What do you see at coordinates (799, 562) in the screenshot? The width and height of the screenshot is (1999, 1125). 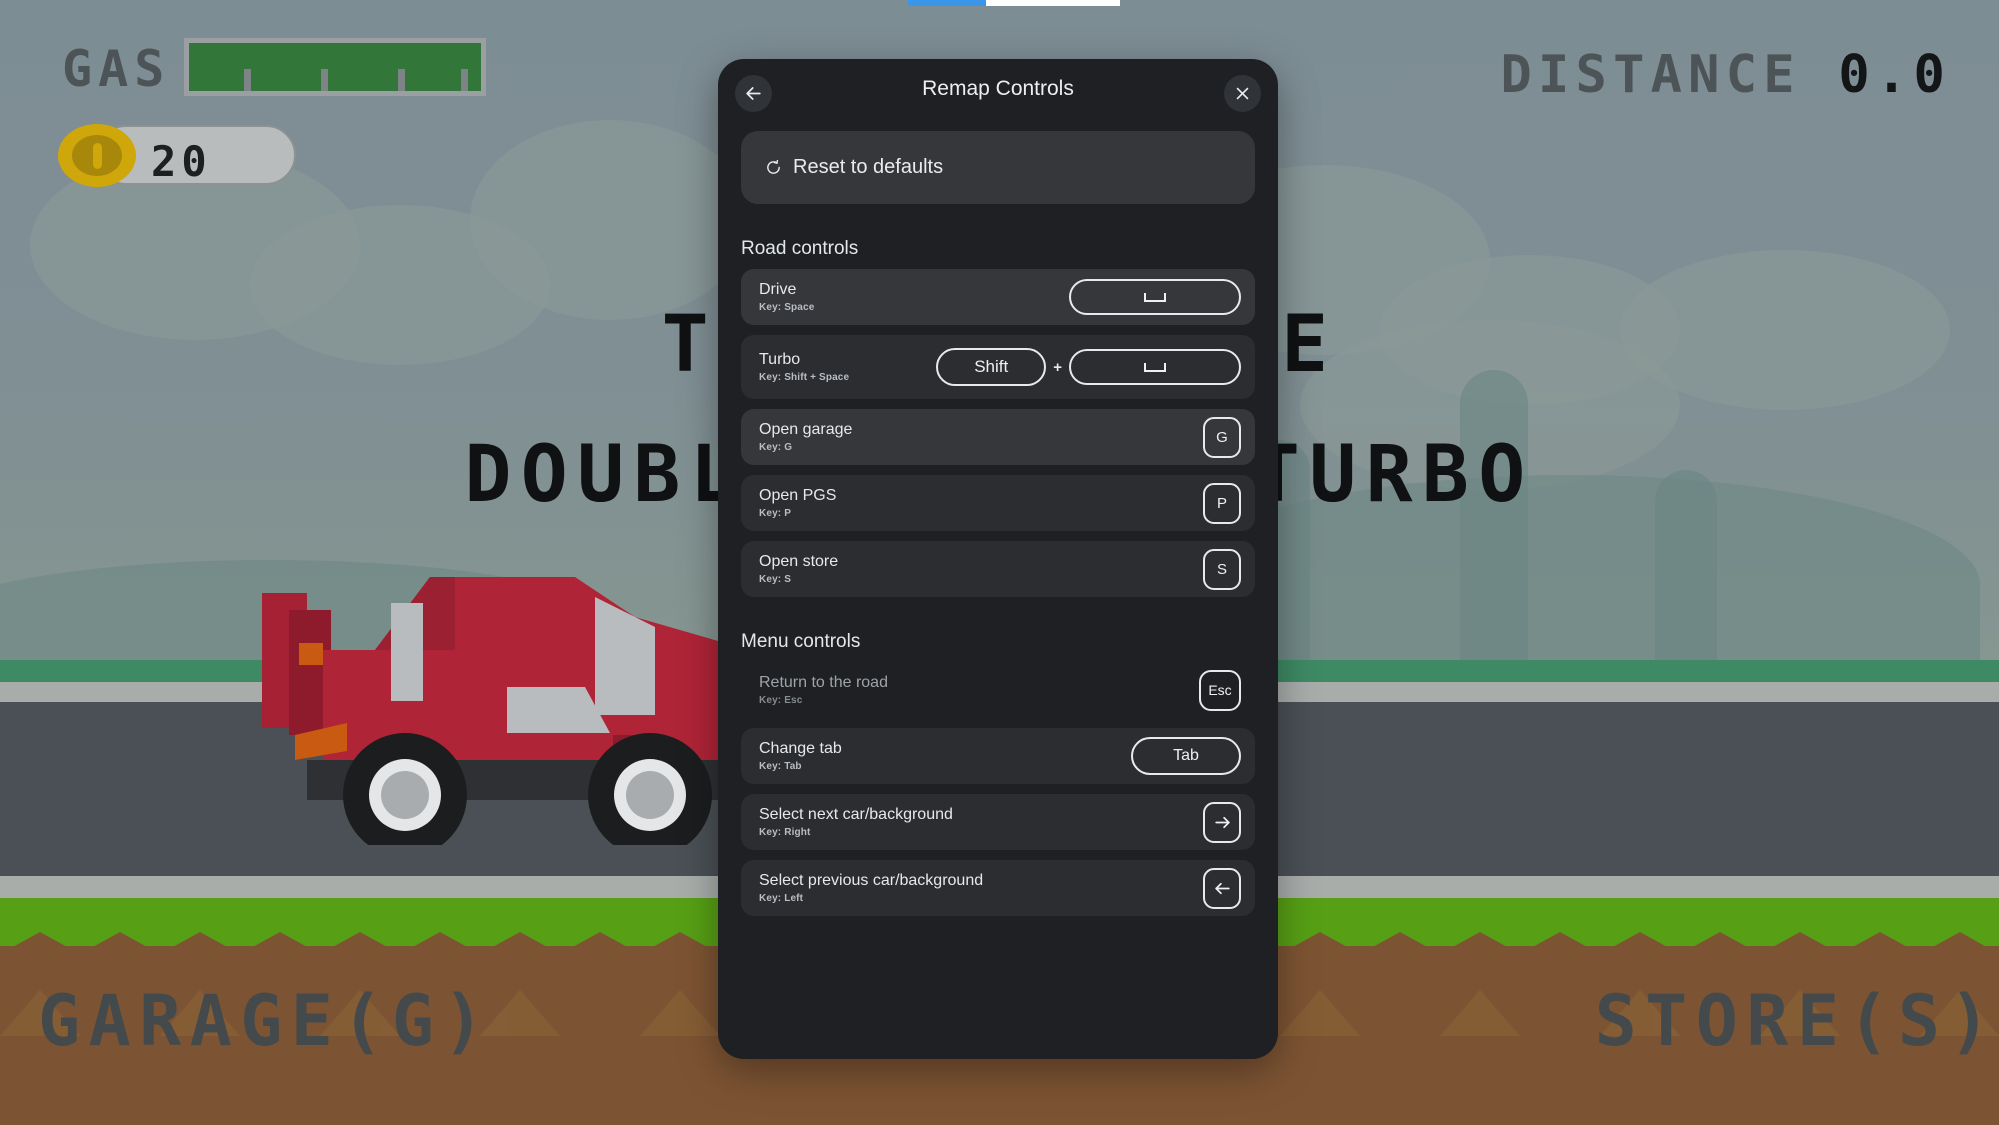 I see `control-row-label: Open store` at bounding box center [799, 562].